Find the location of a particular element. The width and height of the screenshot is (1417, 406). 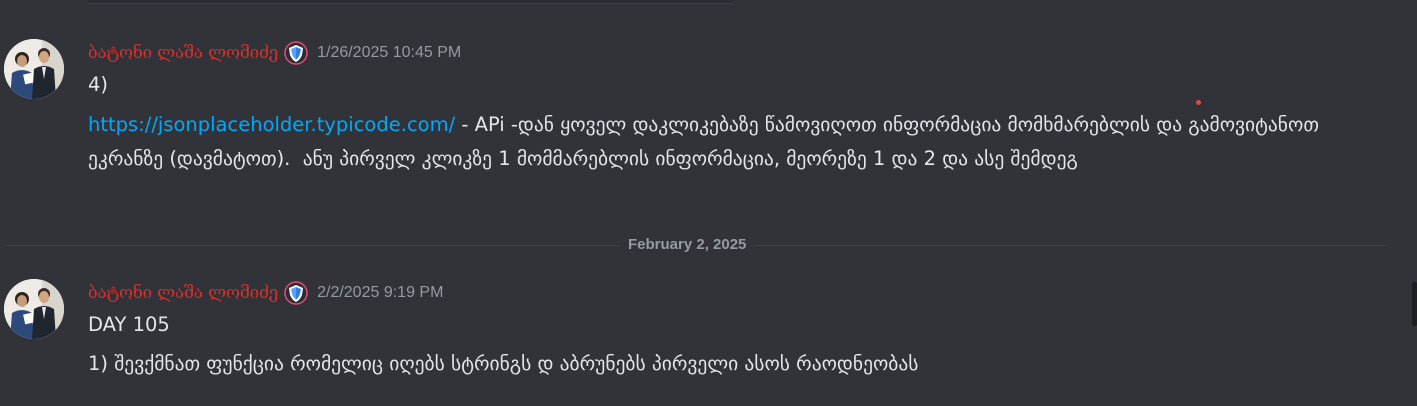

previous-embed-edge is located at coordinates (410, 2).